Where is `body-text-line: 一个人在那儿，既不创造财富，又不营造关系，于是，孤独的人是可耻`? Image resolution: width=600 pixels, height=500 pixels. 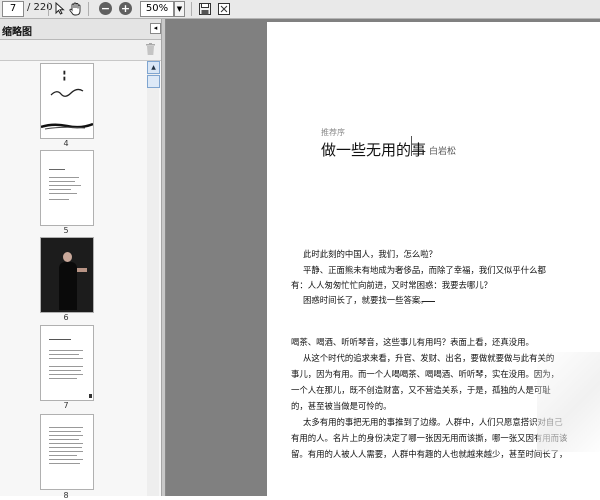
body-text-line: 一个人在那儿，既不创造财富，又不营造关系，于是，孤独的人是可耻 is located at coordinates (421, 390).